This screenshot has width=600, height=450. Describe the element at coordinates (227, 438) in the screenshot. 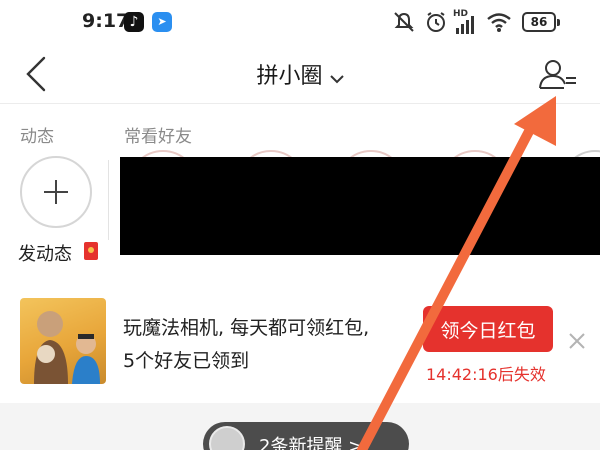

I see `reminder-avatar` at that location.